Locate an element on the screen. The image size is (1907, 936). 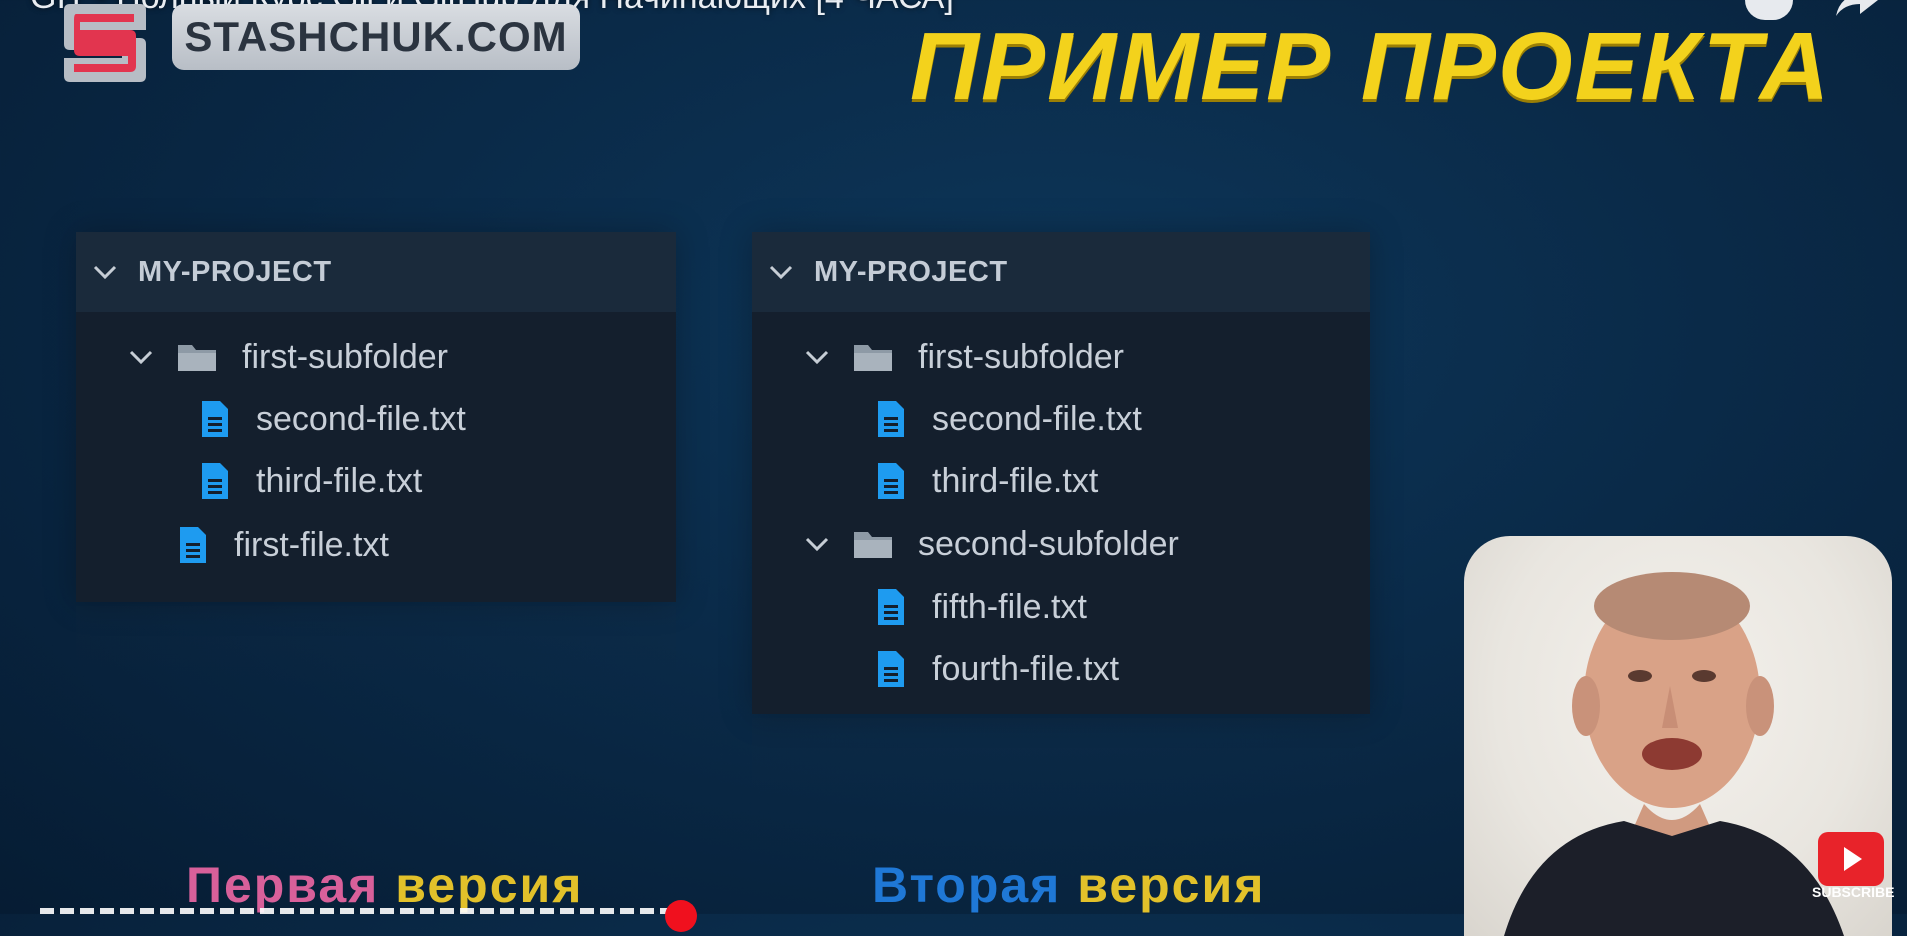
slide-heading: ПРИМЕР ПРОЕКТА is located at coordinates (1371, 66).